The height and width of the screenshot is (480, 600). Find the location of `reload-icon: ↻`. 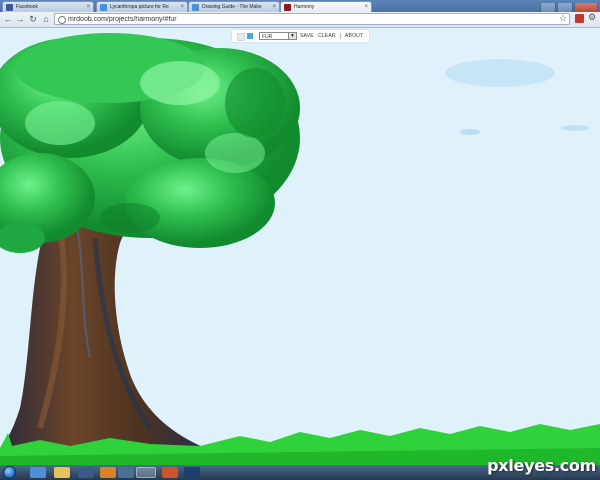

reload-icon: ↻ is located at coordinates (33, 19).